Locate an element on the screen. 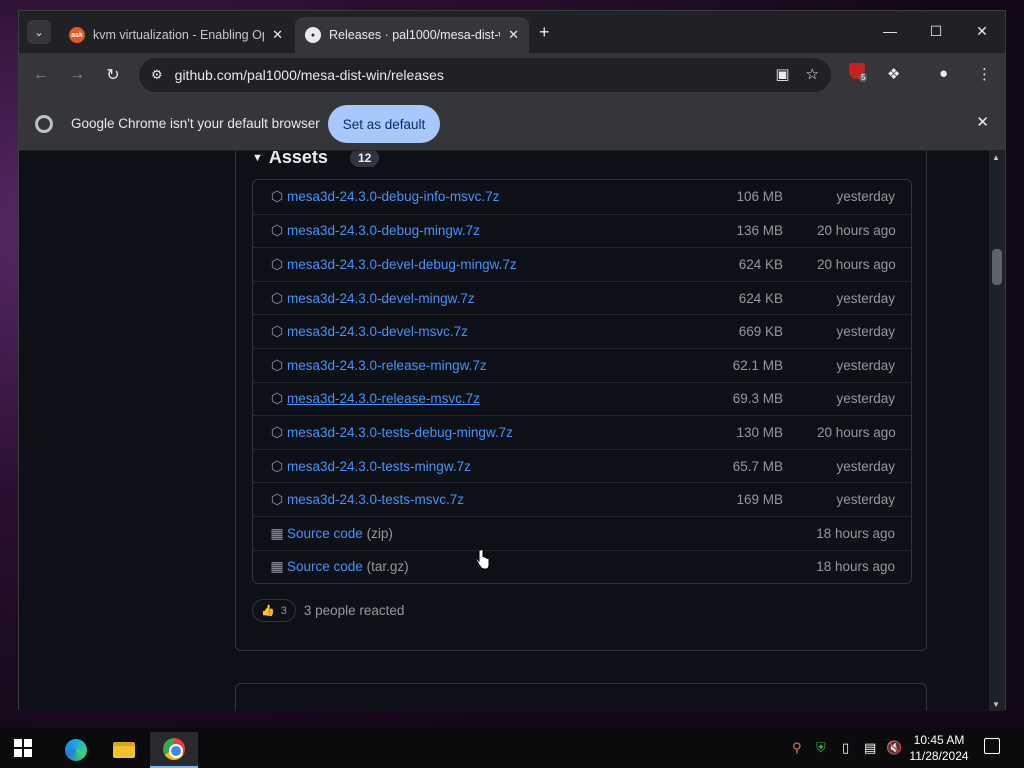  chrome-logo-icon is located at coordinates (44, 124).